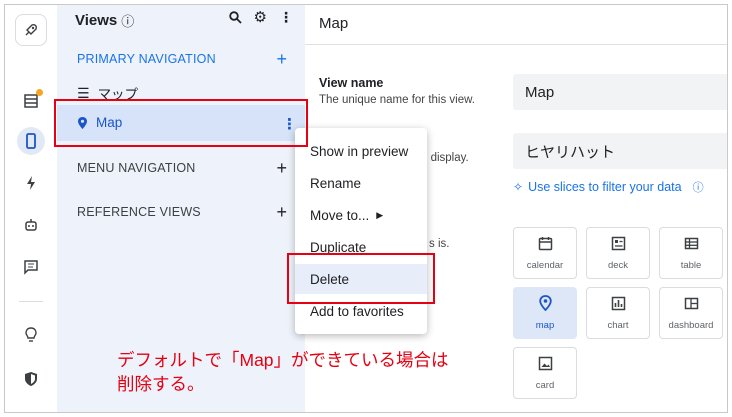 The height and width of the screenshot is (417, 732). I want to click on views-header-actions: ⚙ ⋮, so click(260, 18).